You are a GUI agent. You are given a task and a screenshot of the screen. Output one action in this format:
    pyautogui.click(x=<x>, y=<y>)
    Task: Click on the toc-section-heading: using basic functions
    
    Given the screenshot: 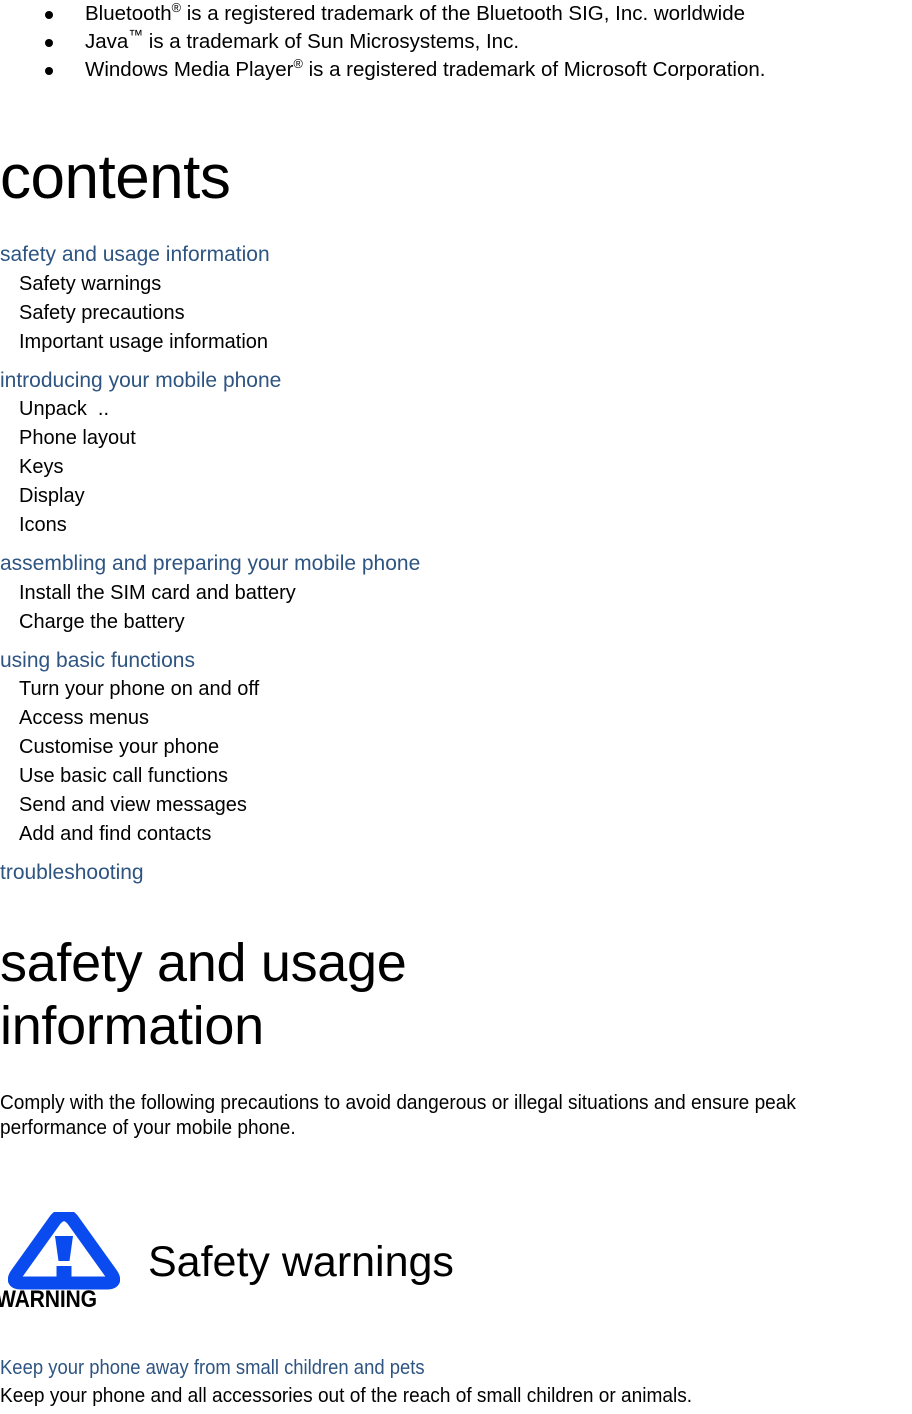 What is the action you would take?
    pyautogui.click(x=280, y=661)
    